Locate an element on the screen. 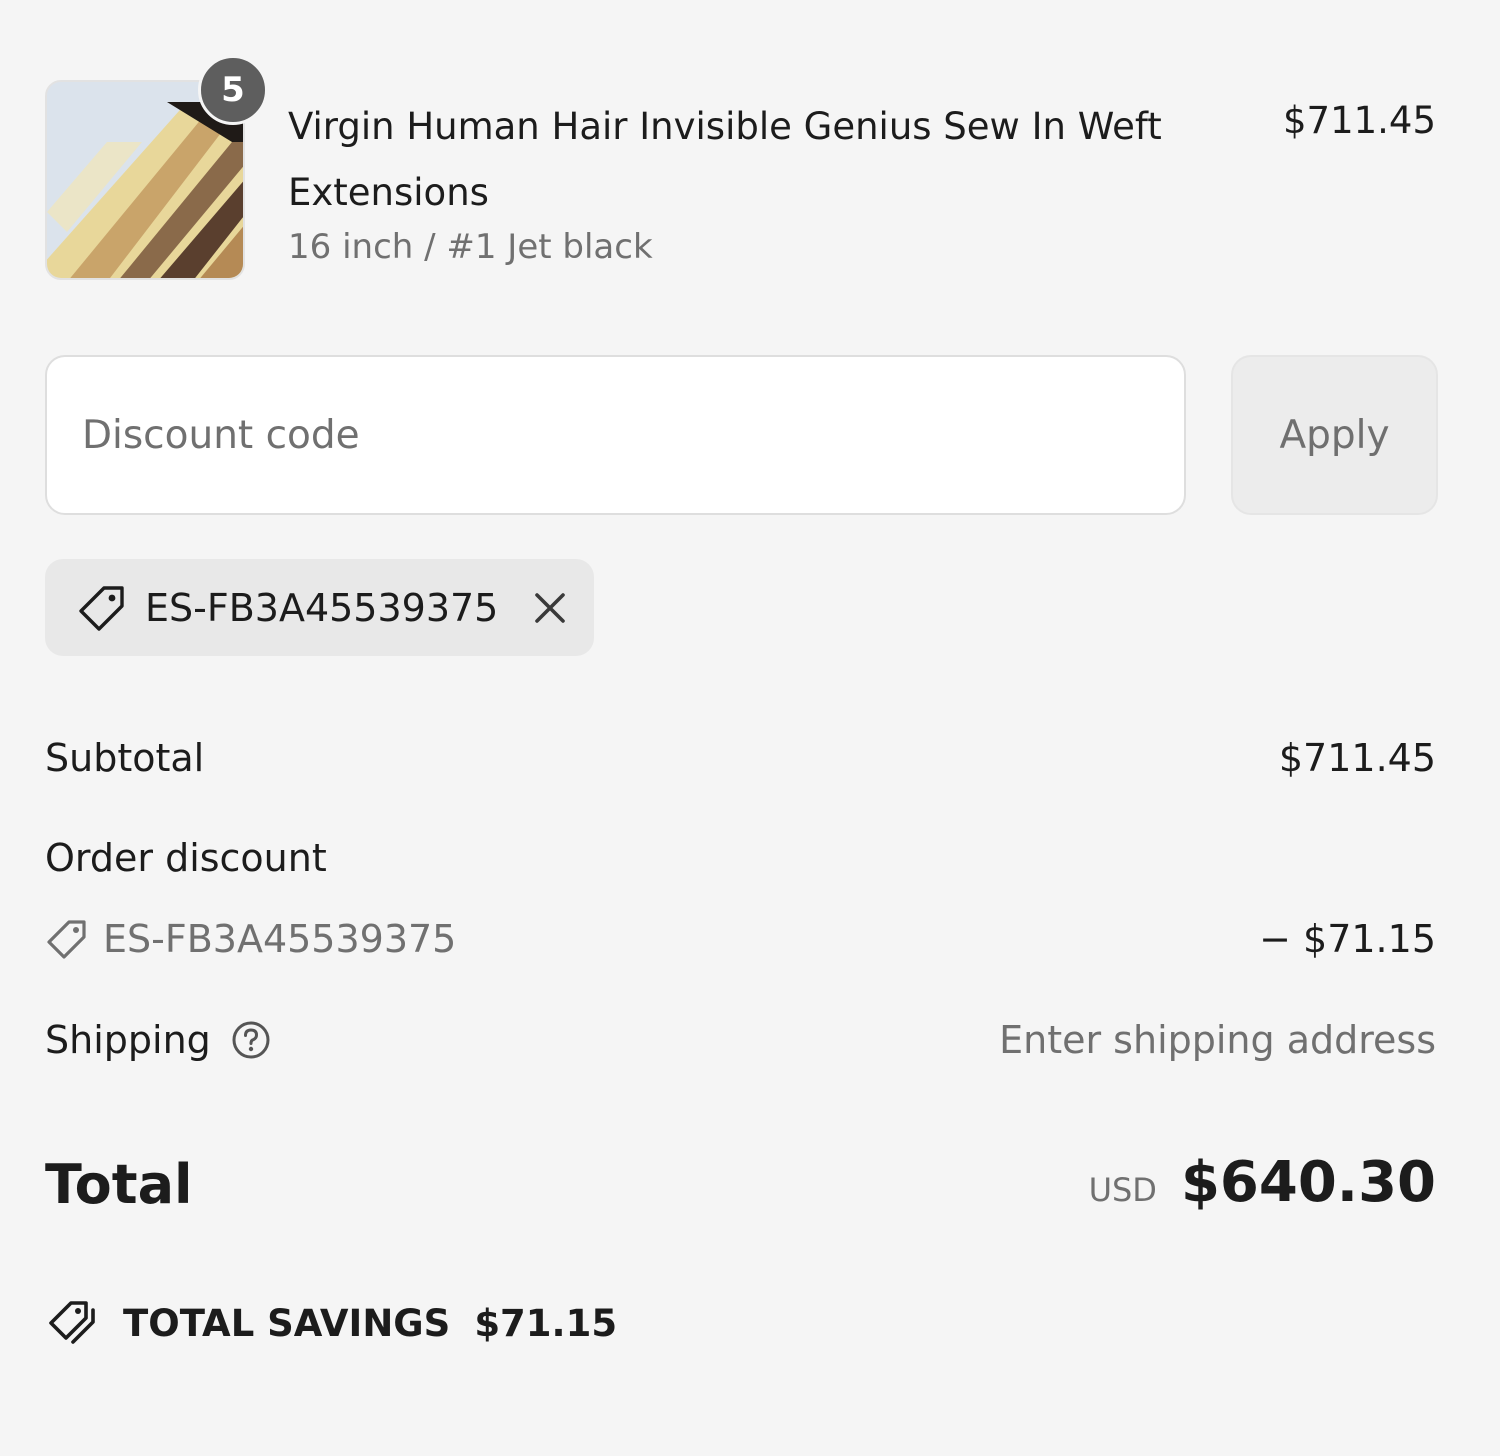 The height and width of the screenshot is (1456, 1500). product-thumbnail-wrap: 5 is located at coordinates (156, 167).